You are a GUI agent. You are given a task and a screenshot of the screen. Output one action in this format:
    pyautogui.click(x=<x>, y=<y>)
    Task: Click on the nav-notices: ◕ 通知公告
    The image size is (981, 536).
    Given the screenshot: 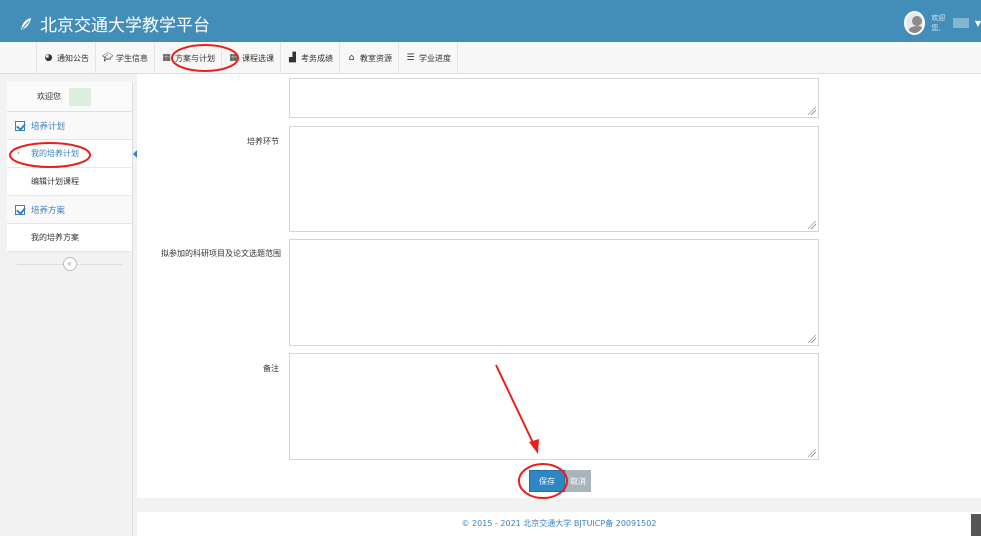 What is the action you would take?
    pyautogui.click(x=66, y=58)
    